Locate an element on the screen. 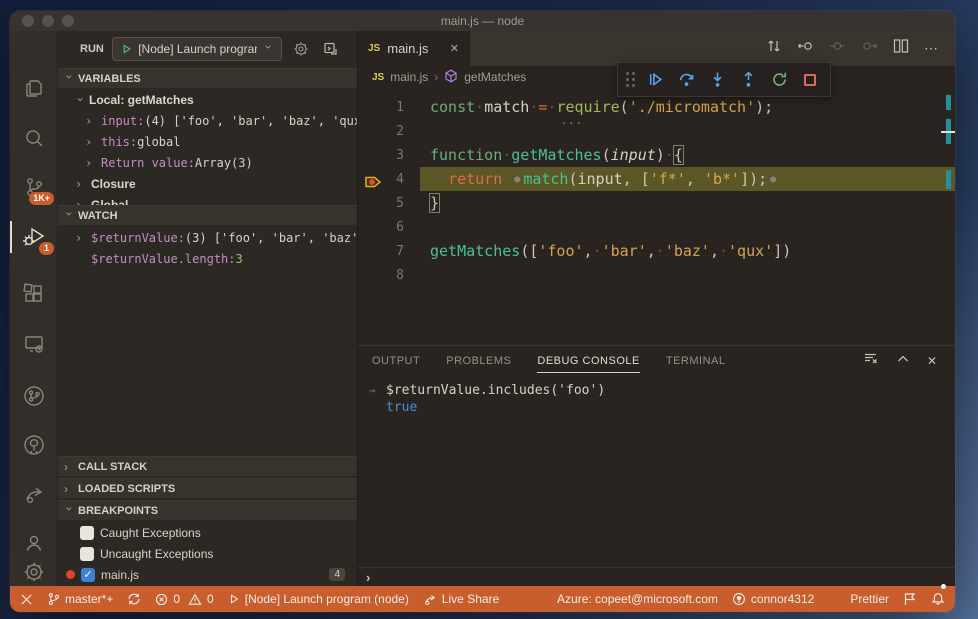 The height and width of the screenshot is (619, 978). step-out-button is located at coordinates (748, 80).